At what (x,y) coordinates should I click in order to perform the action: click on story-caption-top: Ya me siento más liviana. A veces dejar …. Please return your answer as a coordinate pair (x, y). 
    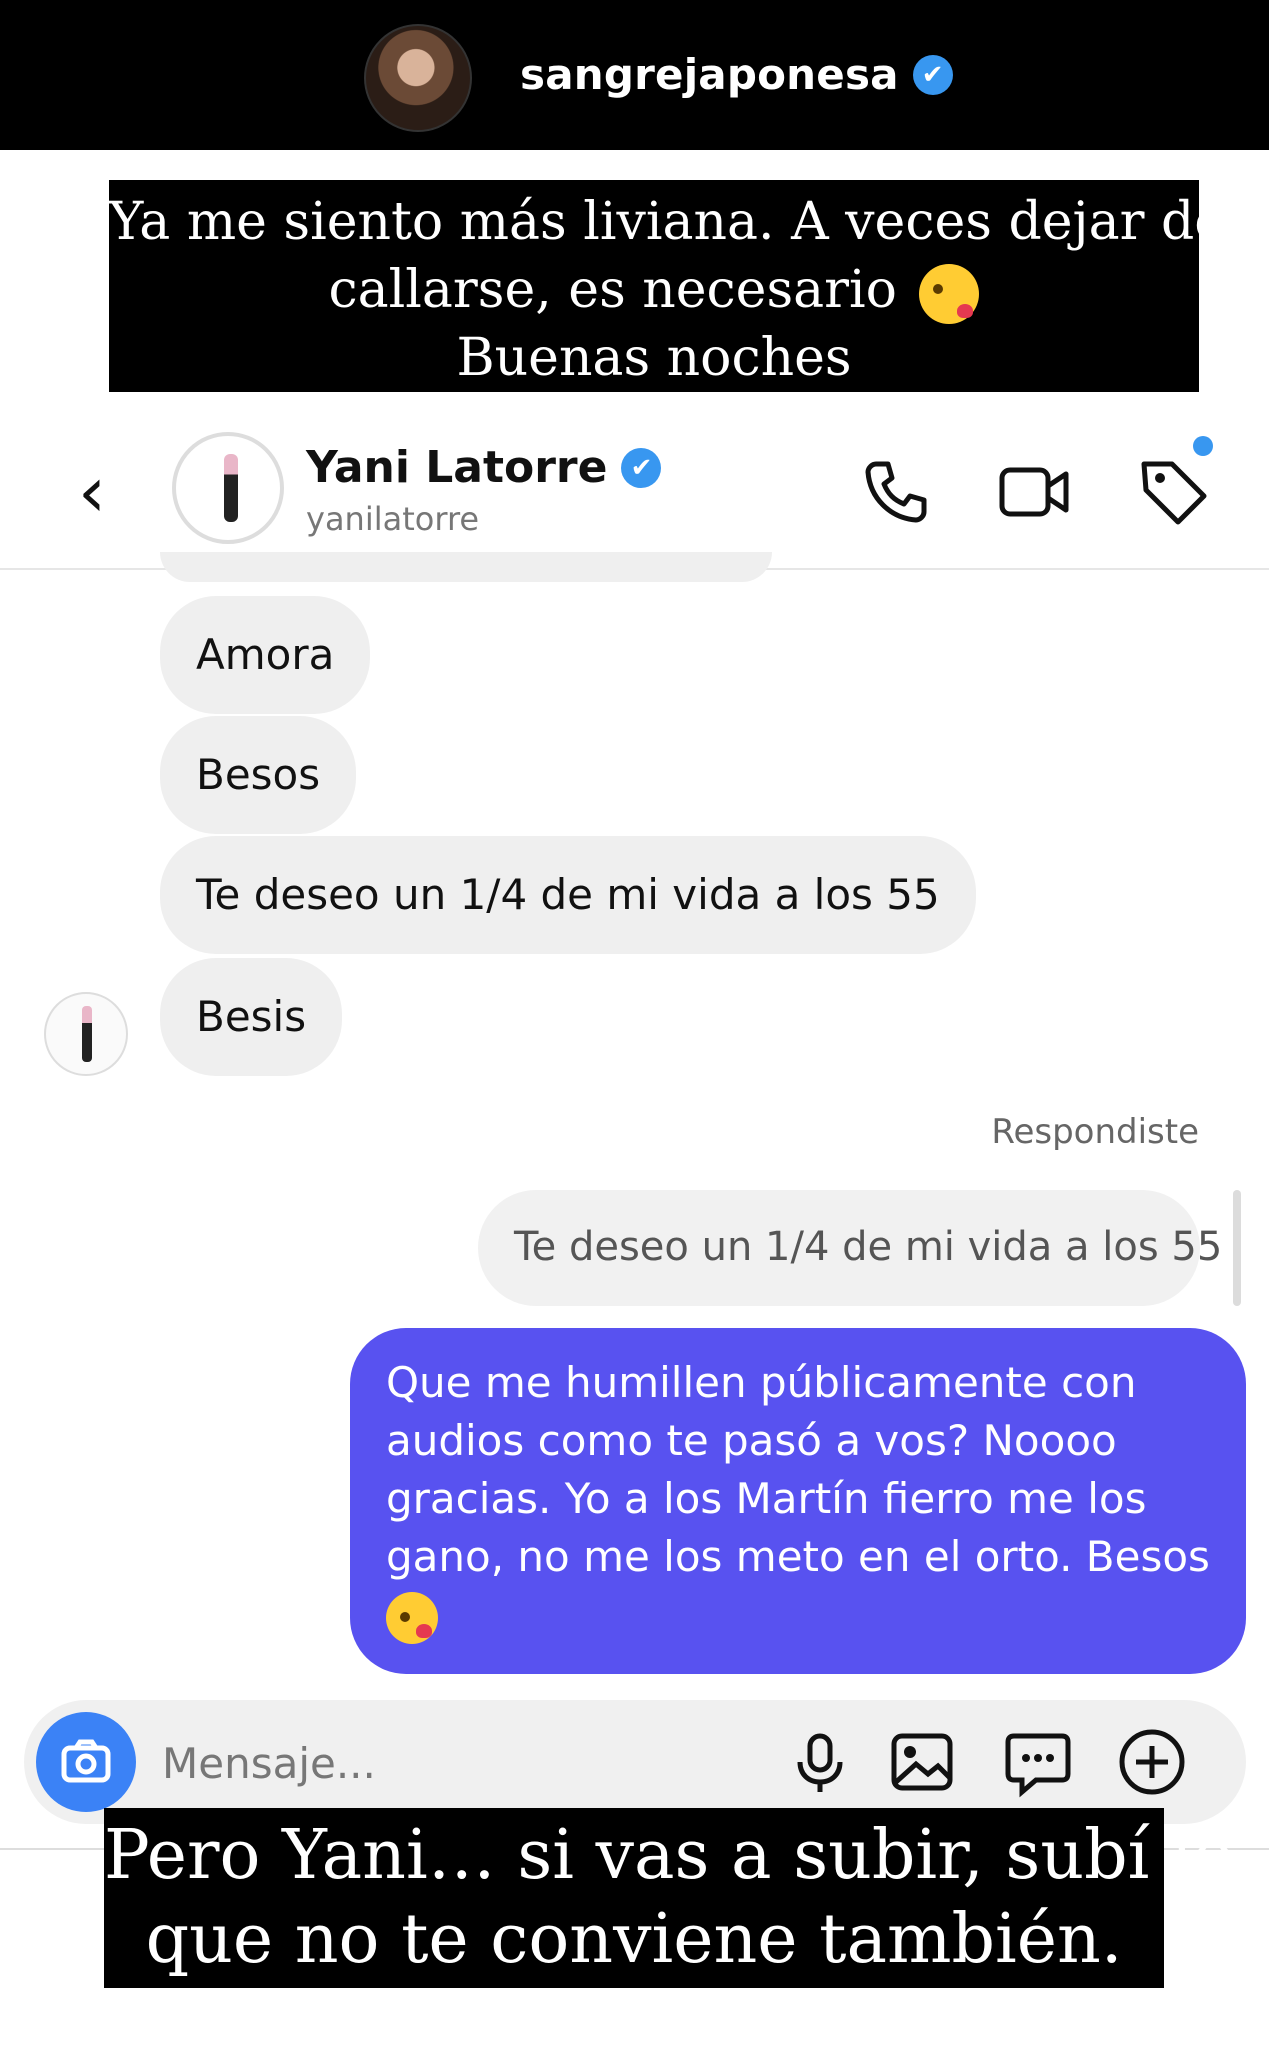
    Looking at the image, I should click on (667, 286).